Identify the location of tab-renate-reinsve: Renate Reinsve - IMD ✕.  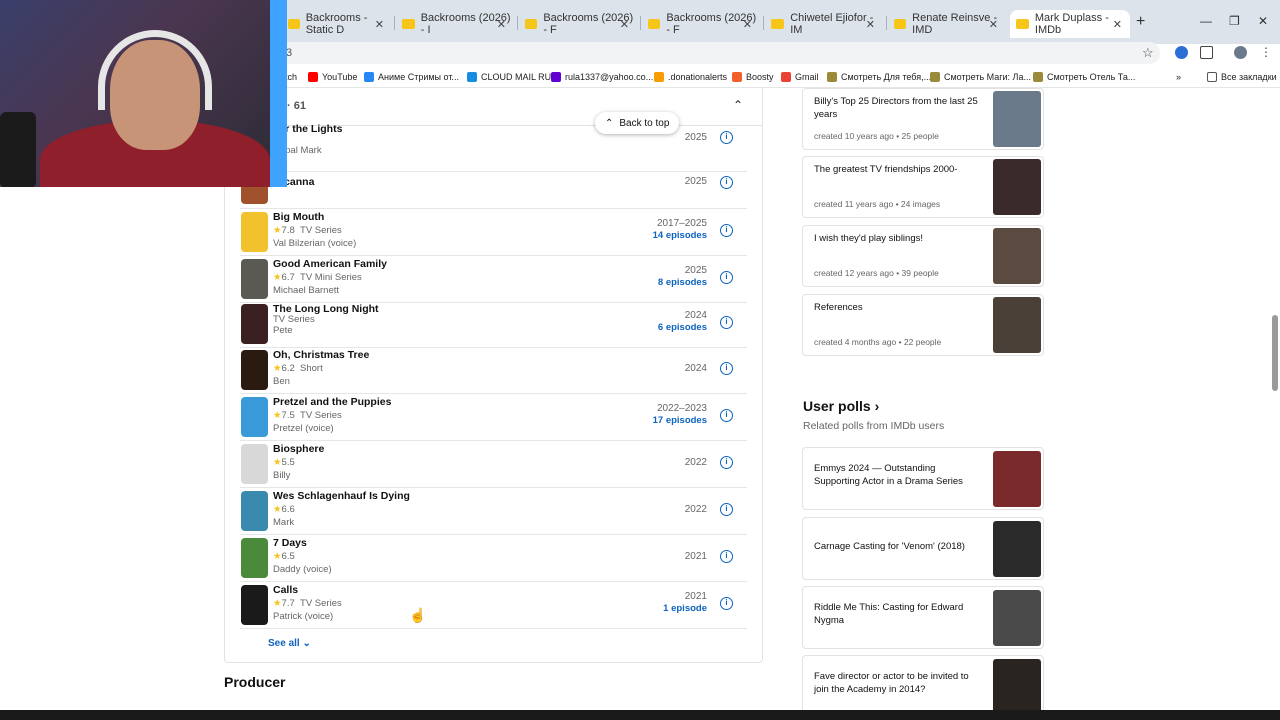
(947, 24).